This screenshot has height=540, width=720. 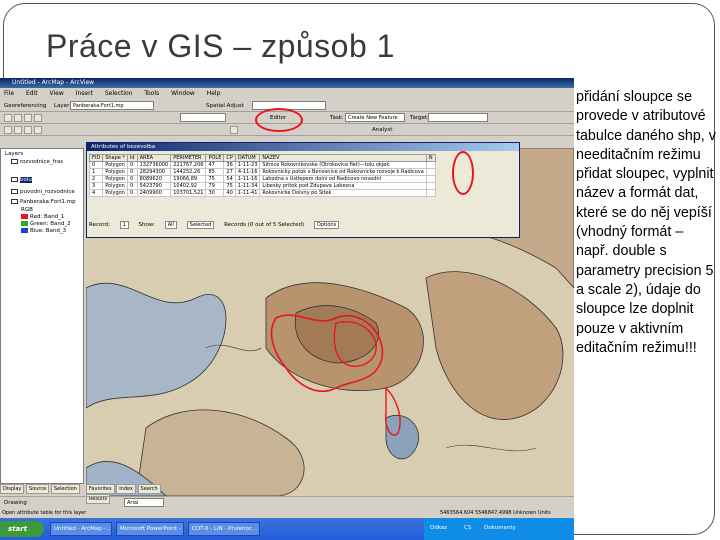 I want to click on menu-window: Window, so click(x=183, y=93).